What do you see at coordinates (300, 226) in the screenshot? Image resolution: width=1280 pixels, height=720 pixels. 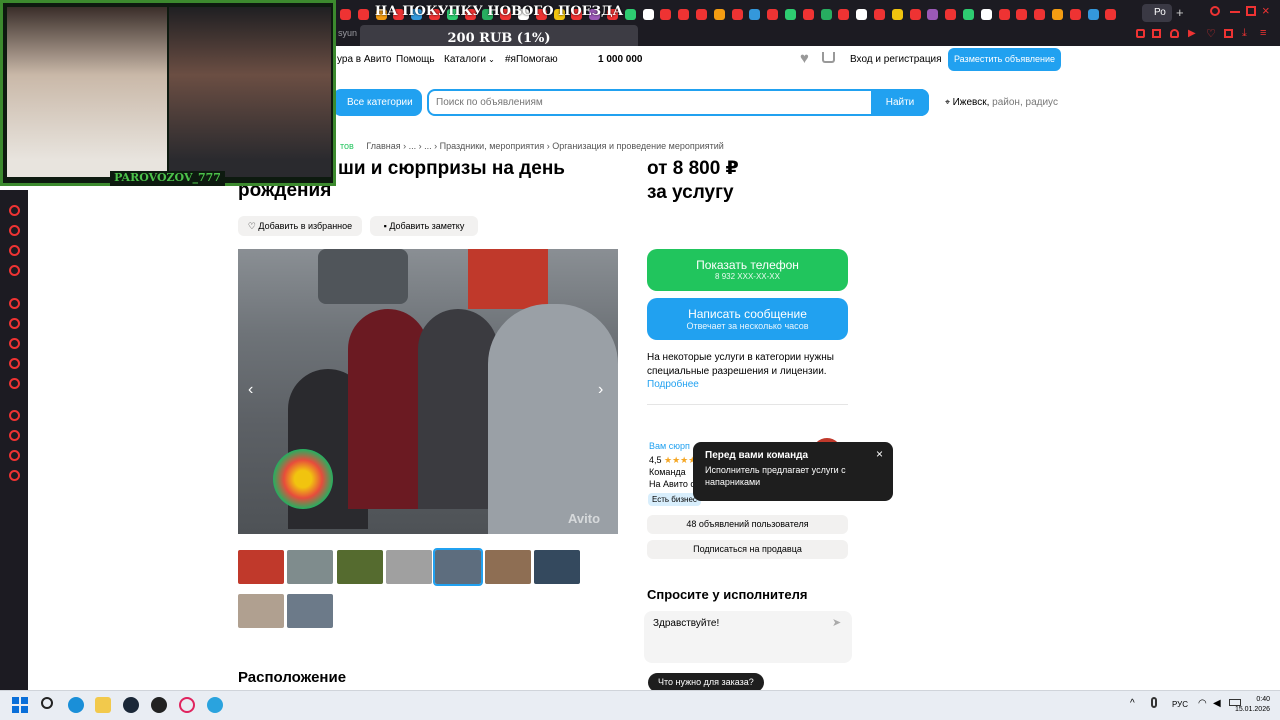 I see `add-favorite-button: ♡ Добавить в избранное` at bounding box center [300, 226].